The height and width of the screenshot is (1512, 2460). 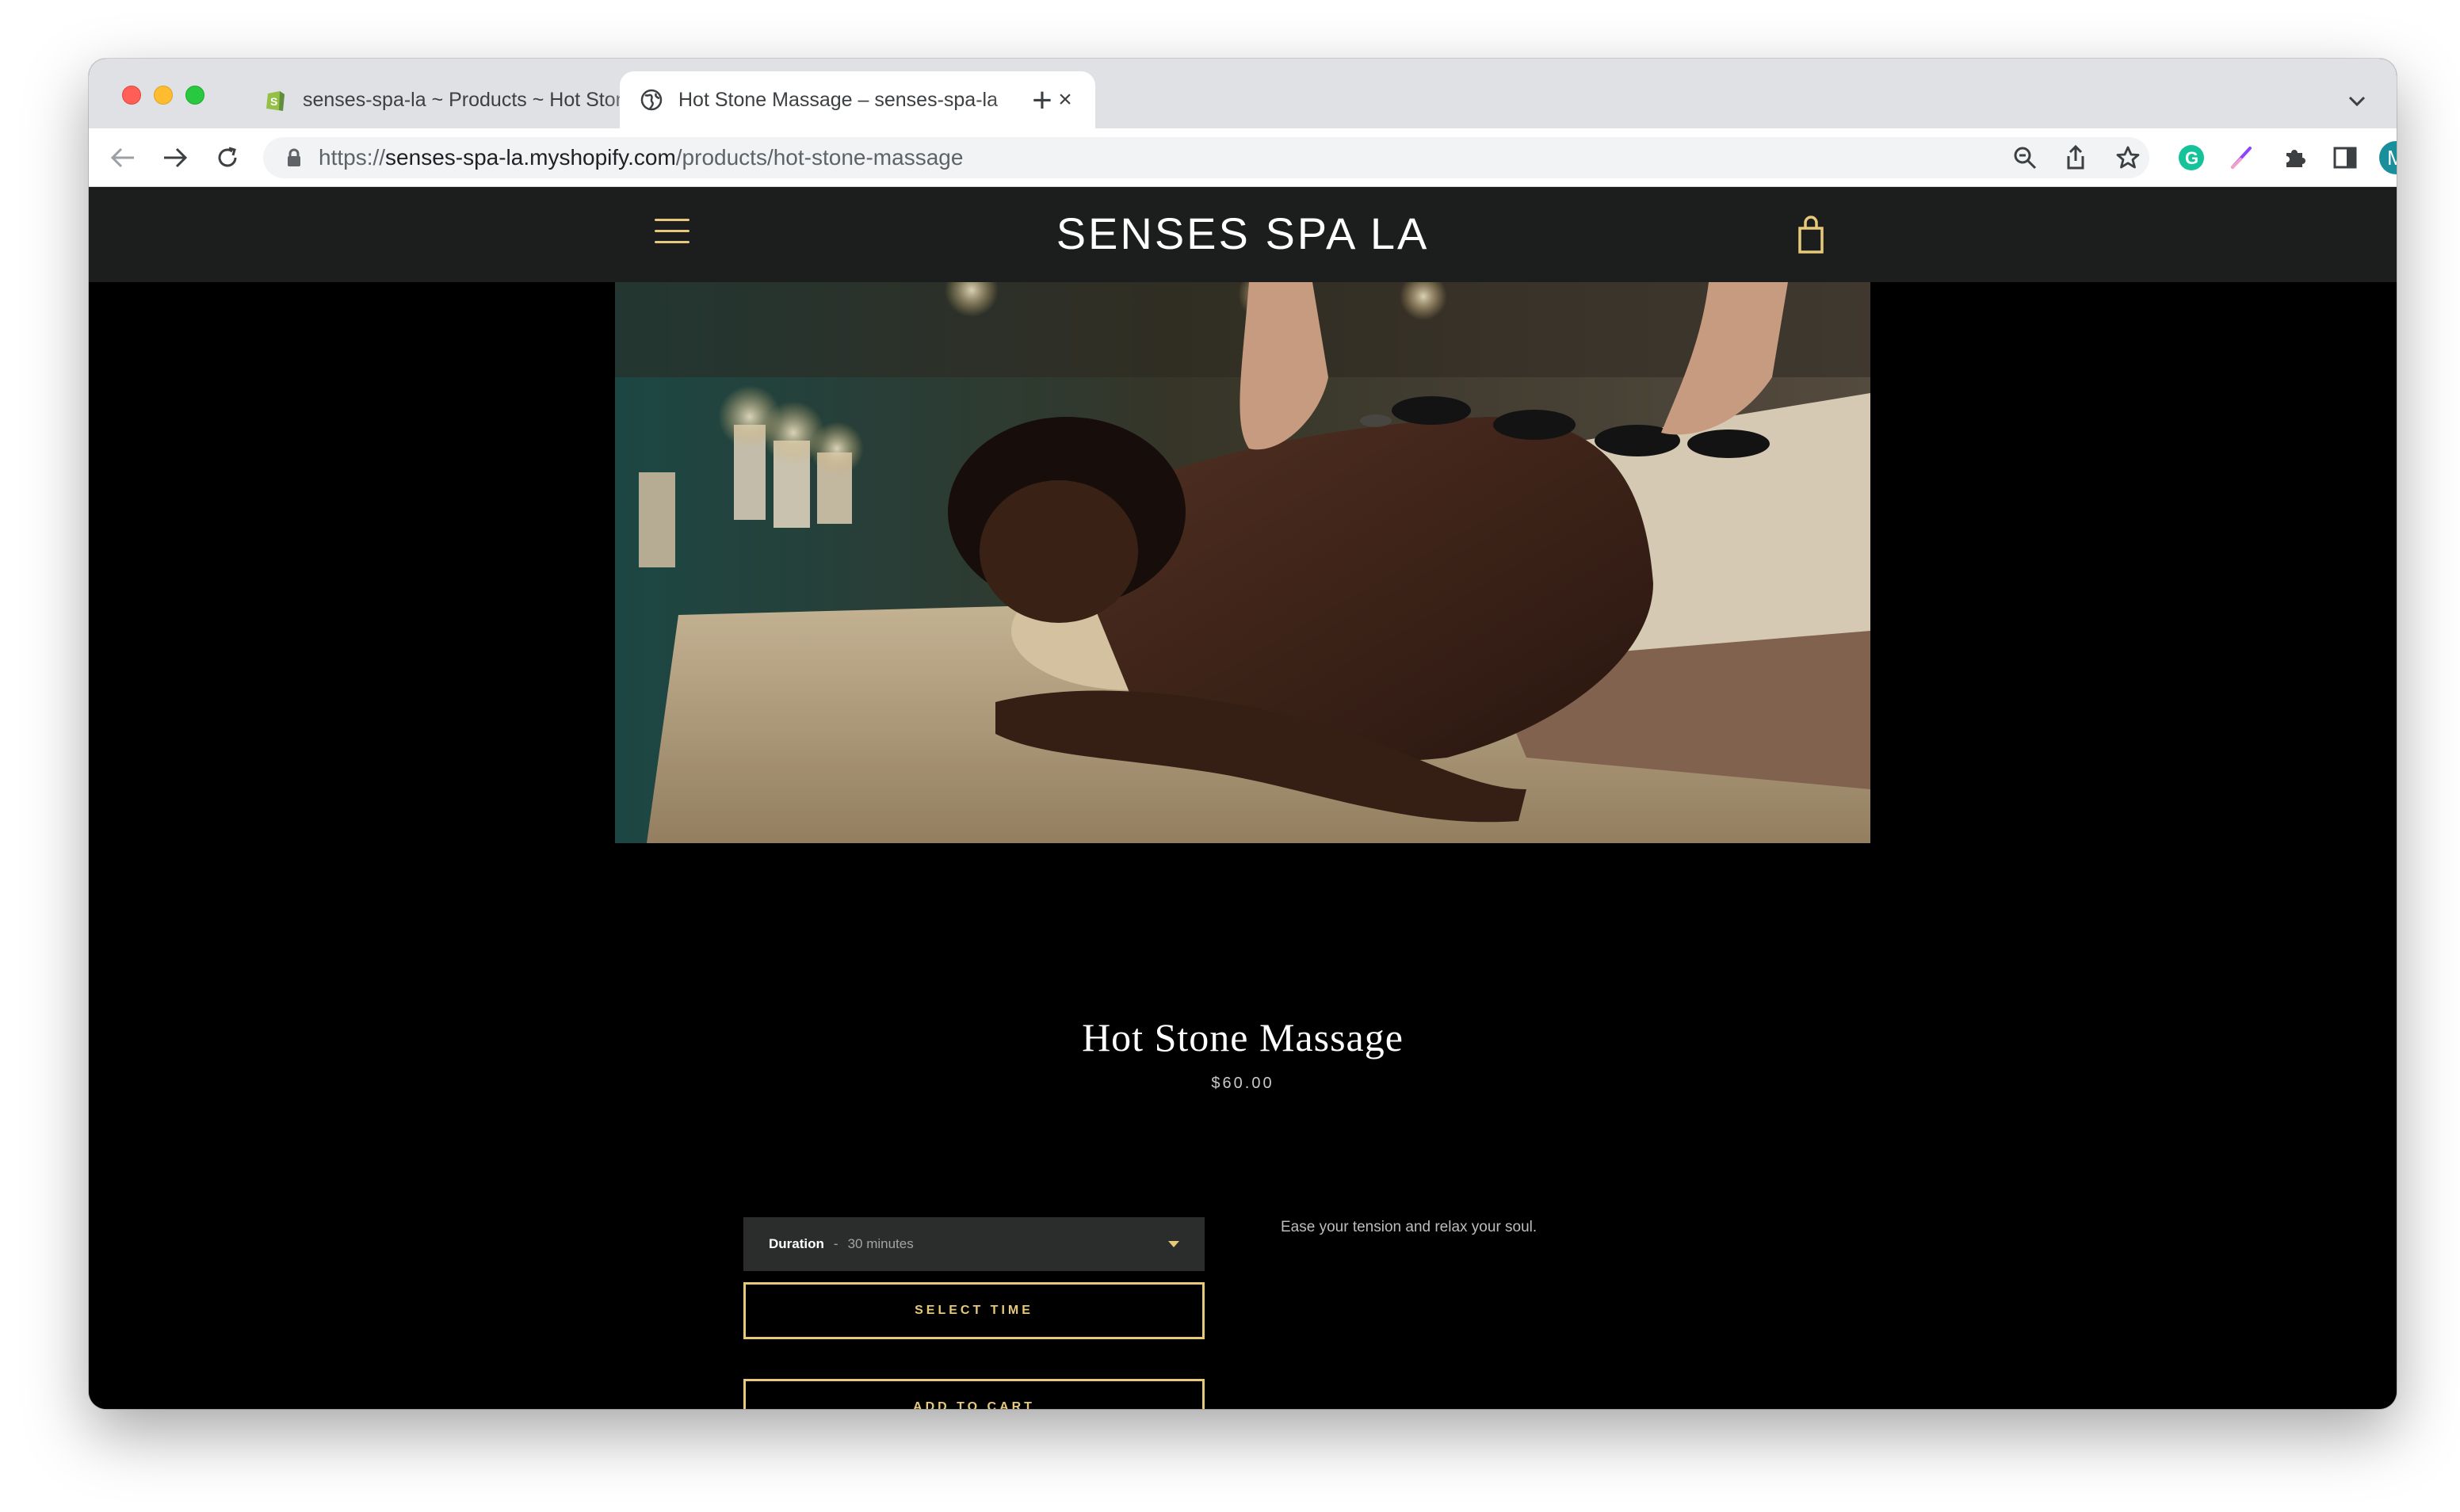 What do you see at coordinates (131, 95) in the screenshot?
I see `close-window-button` at bounding box center [131, 95].